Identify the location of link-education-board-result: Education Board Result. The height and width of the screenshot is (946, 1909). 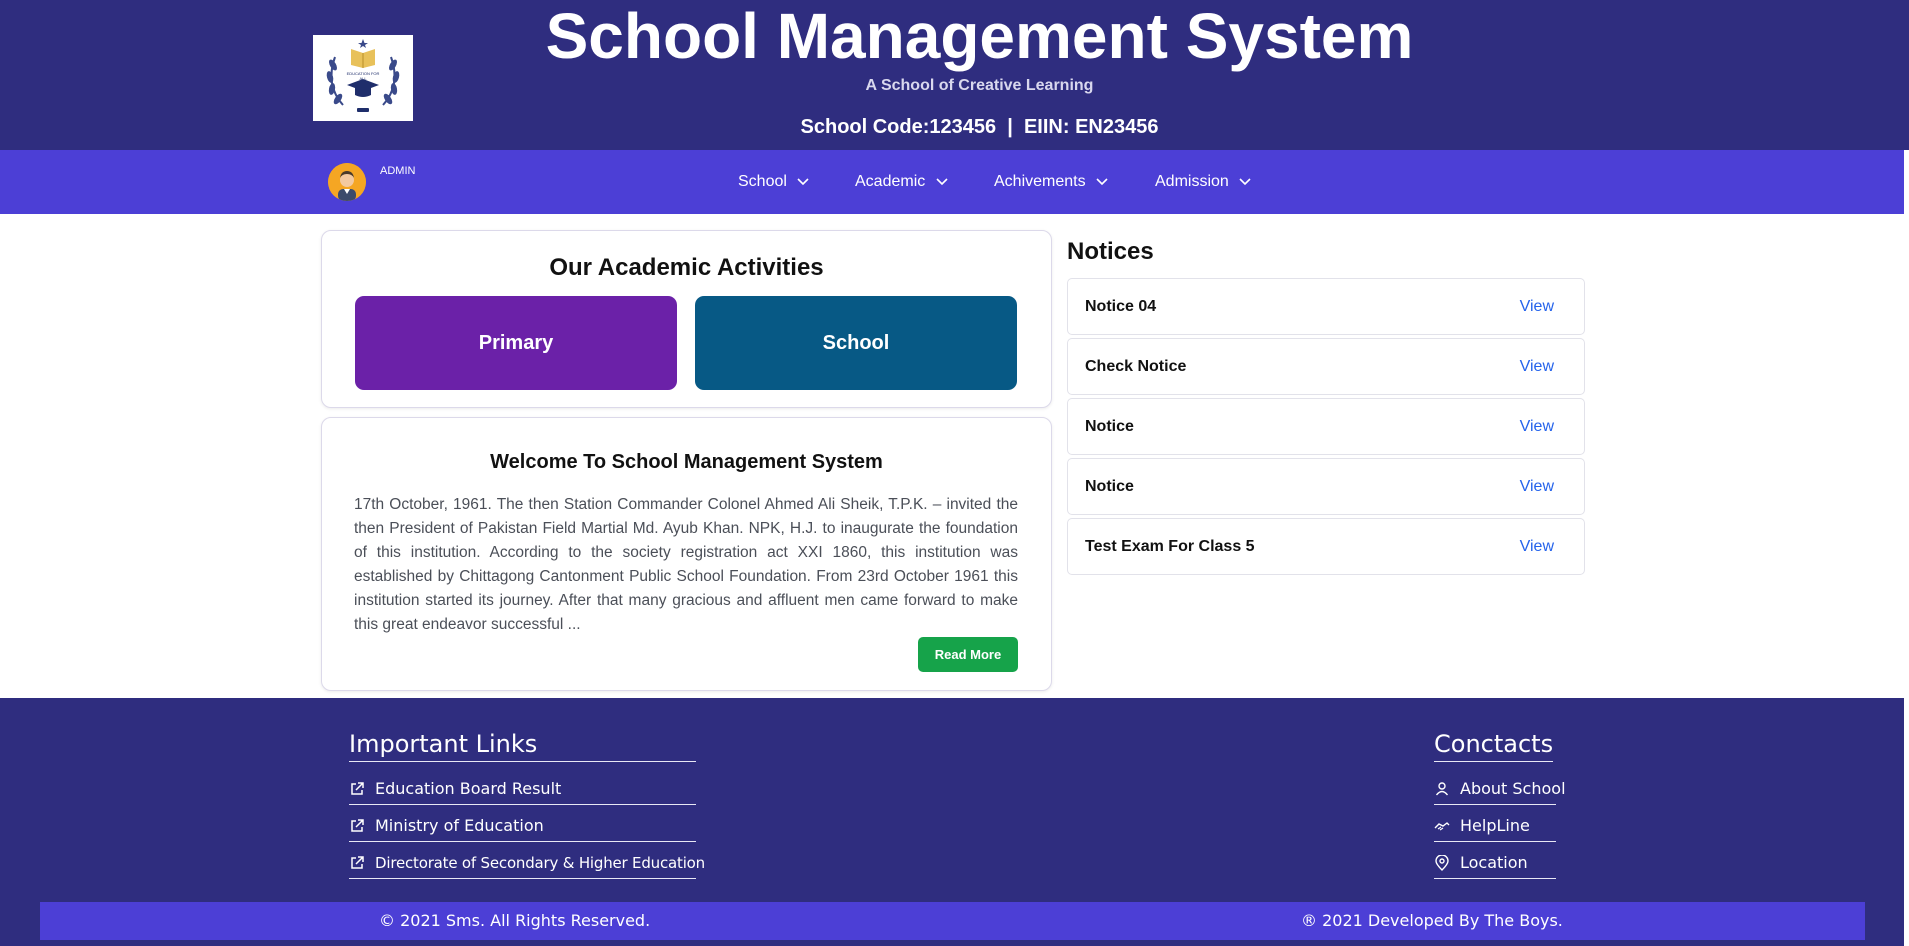
(522, 790).